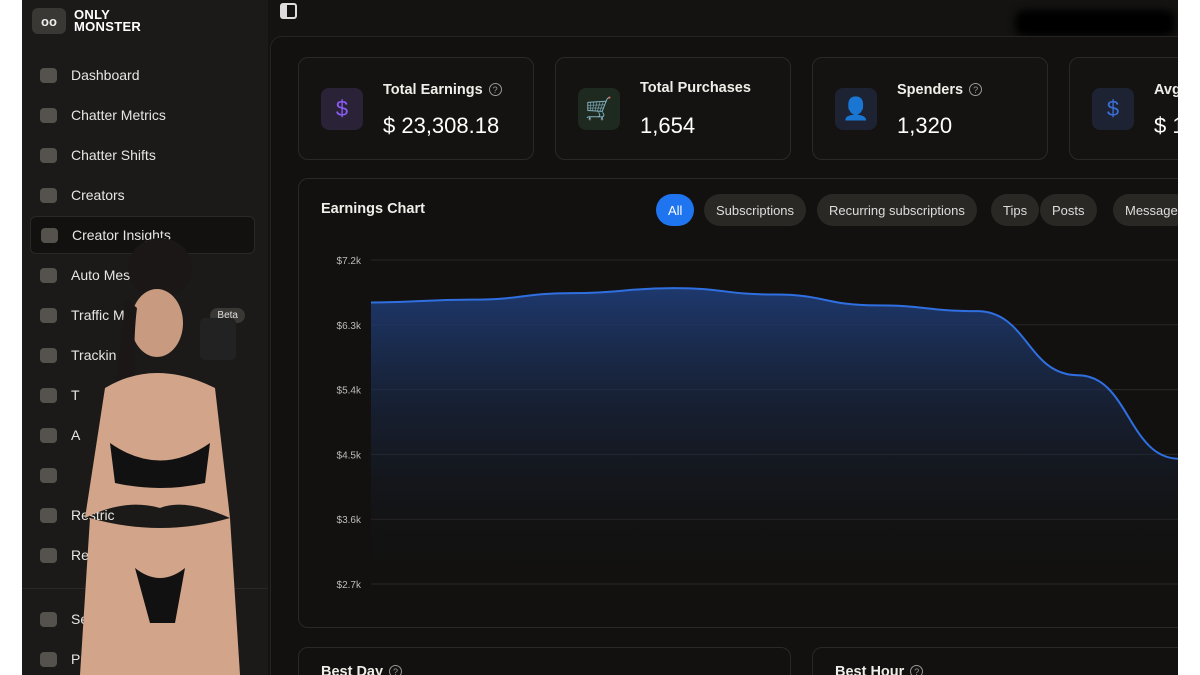 The height and width of the screenshot is (675, 1200). What do you see at coordinates (930, 108) in the screenshot?
I see `stat-card: 👤 Spenders? 1,320` at bounding box center [930, 108].